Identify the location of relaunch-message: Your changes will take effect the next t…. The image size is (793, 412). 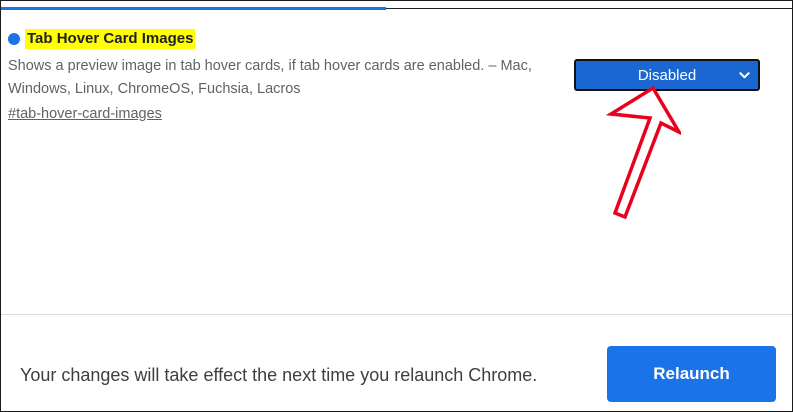
(279, 375).